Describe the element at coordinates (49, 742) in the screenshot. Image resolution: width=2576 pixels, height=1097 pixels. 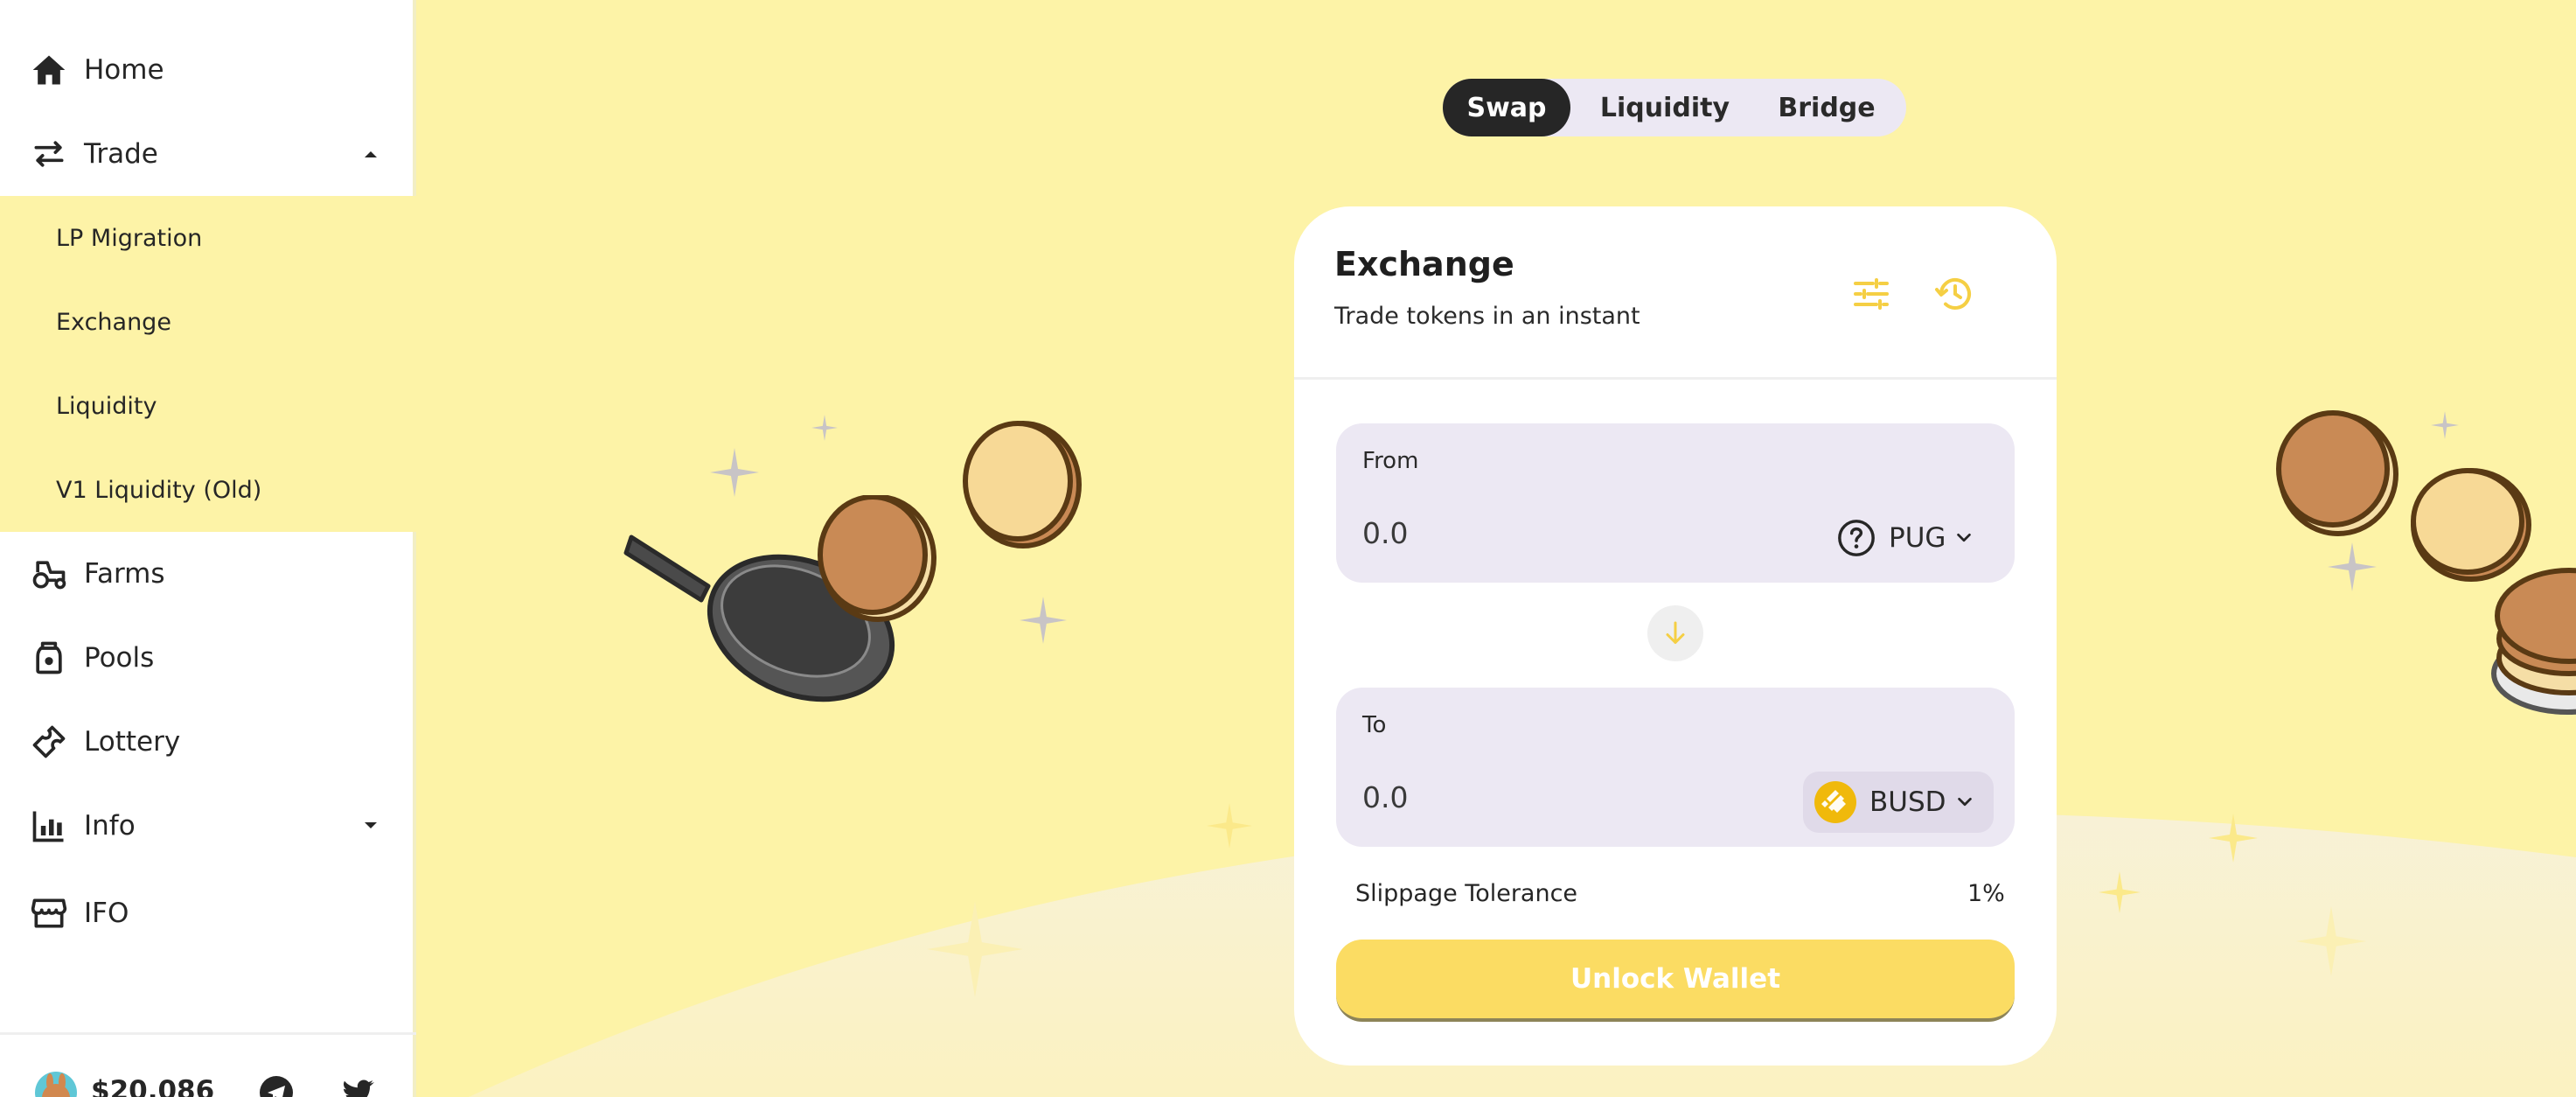
I see `ticket-icon` at that location.